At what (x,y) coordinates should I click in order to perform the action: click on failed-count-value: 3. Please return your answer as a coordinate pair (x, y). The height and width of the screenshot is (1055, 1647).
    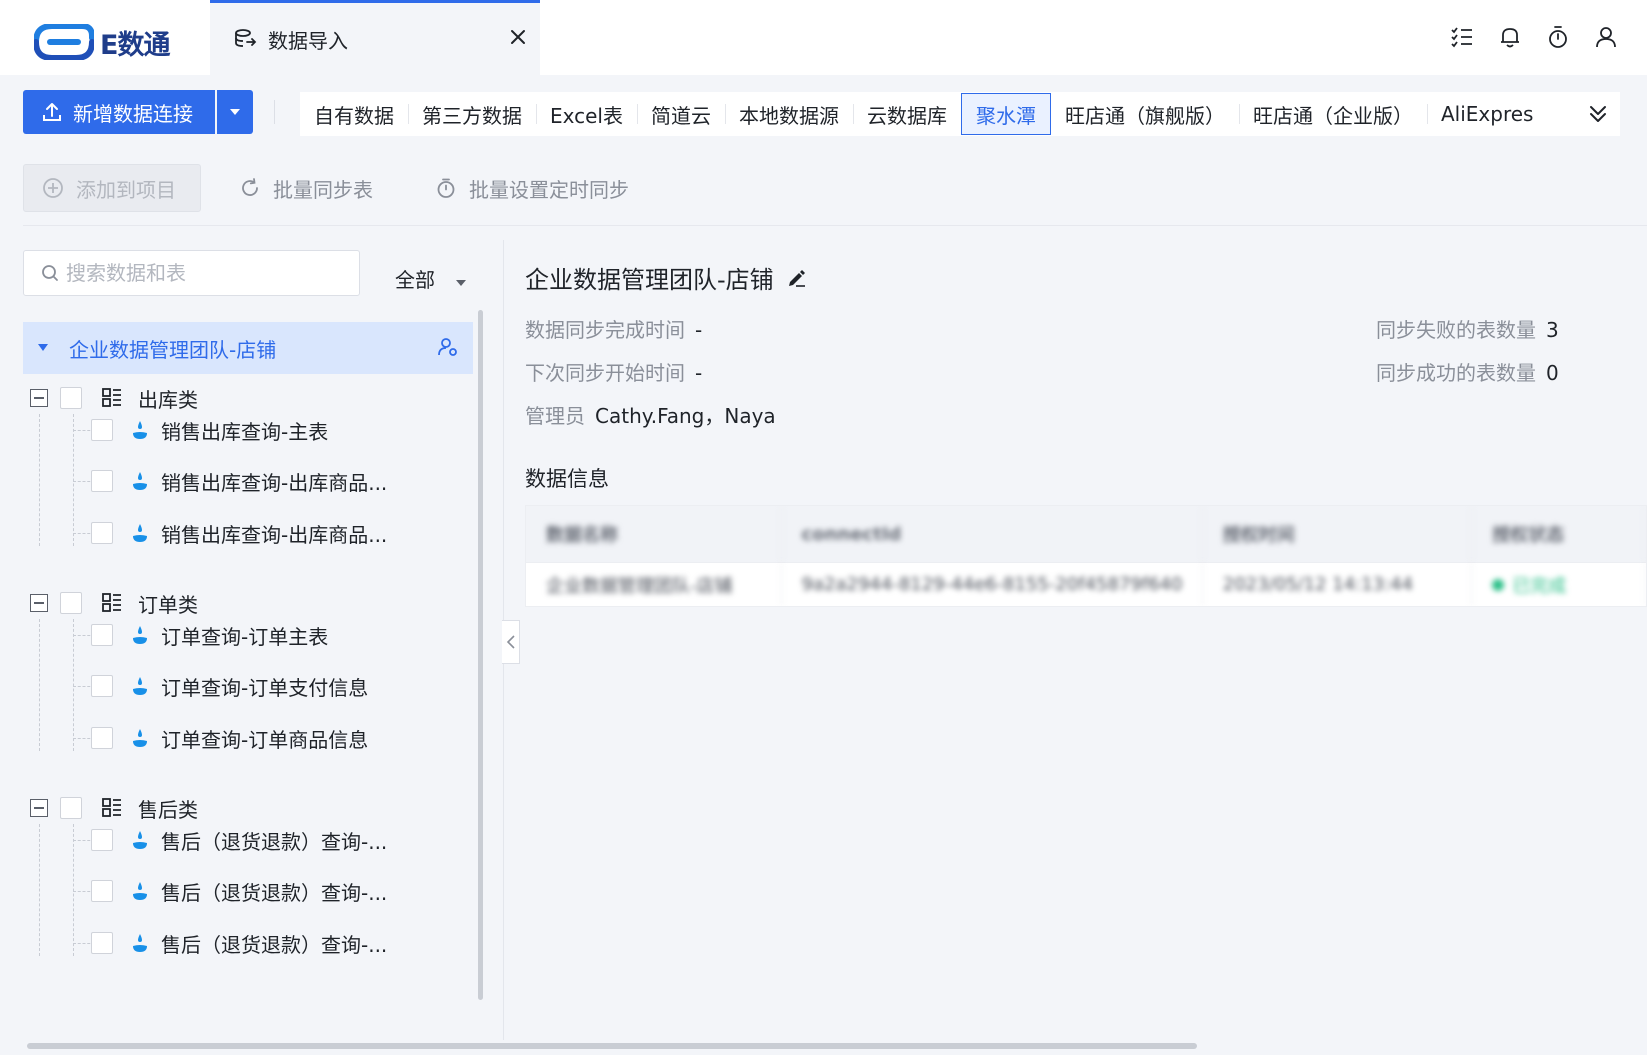
    Looking at the image, I should click on (1552, 330).